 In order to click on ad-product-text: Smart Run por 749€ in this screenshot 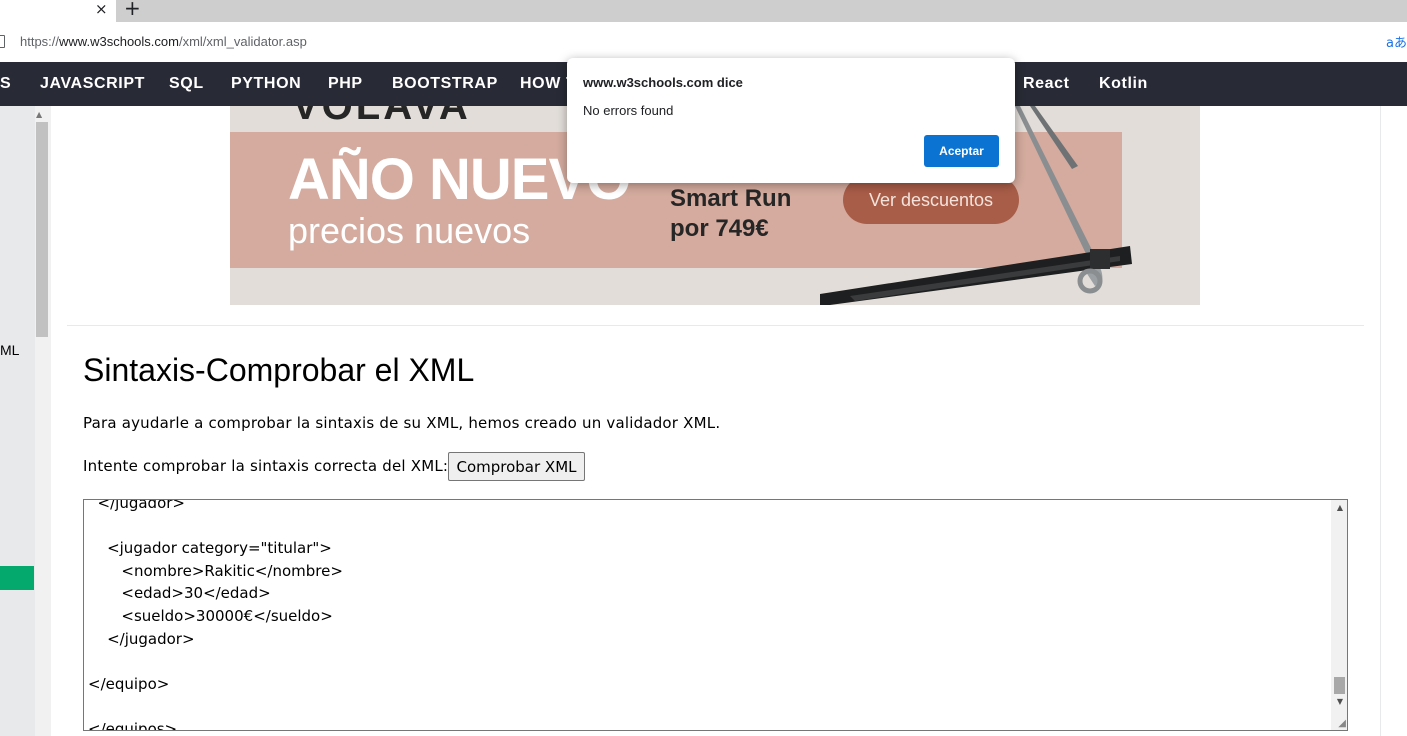, I will do `click(730, 214)`.